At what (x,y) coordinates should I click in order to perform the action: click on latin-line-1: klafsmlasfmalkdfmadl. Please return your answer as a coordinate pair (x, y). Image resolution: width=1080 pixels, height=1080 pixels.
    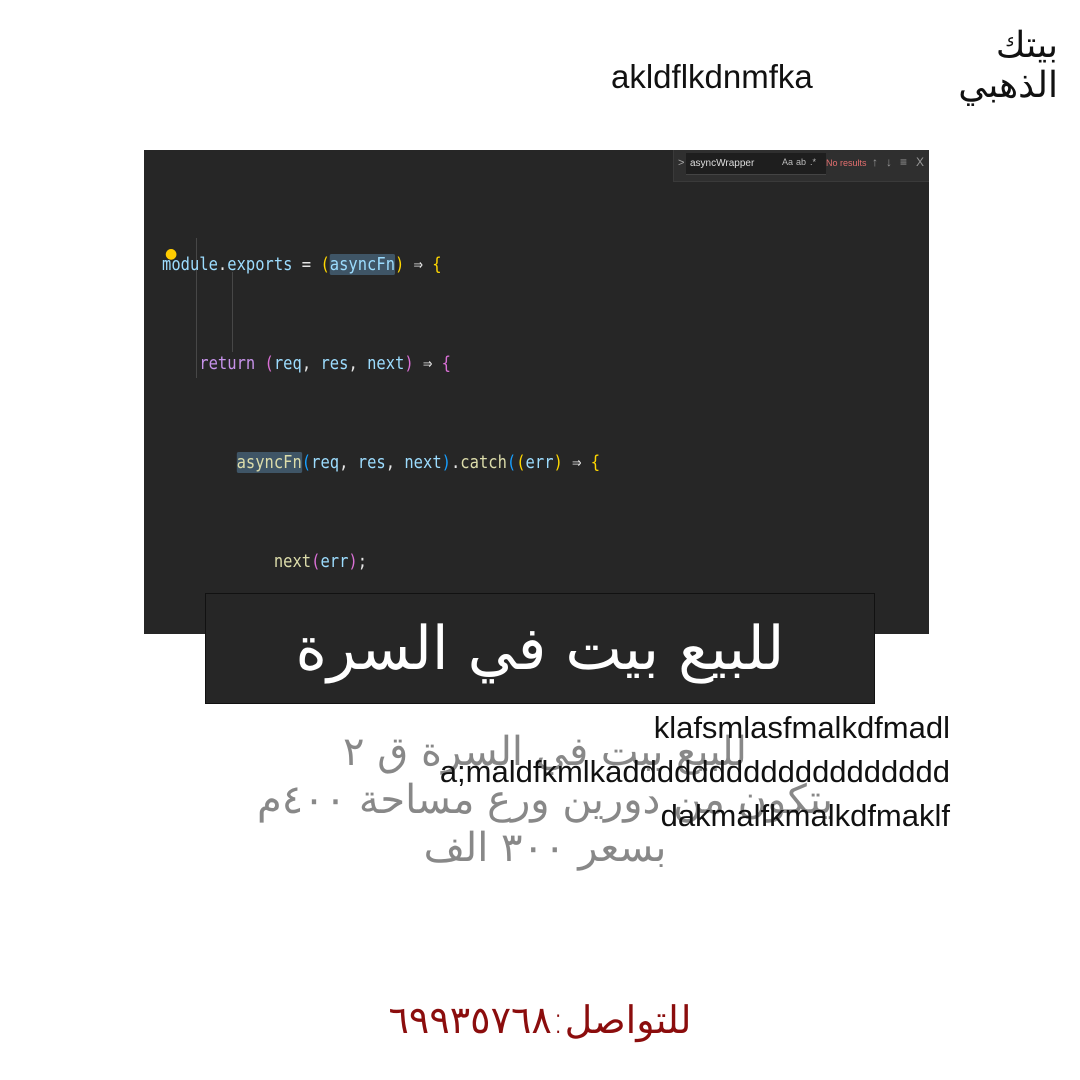
    Looking at the image, I should click on (801, 727).